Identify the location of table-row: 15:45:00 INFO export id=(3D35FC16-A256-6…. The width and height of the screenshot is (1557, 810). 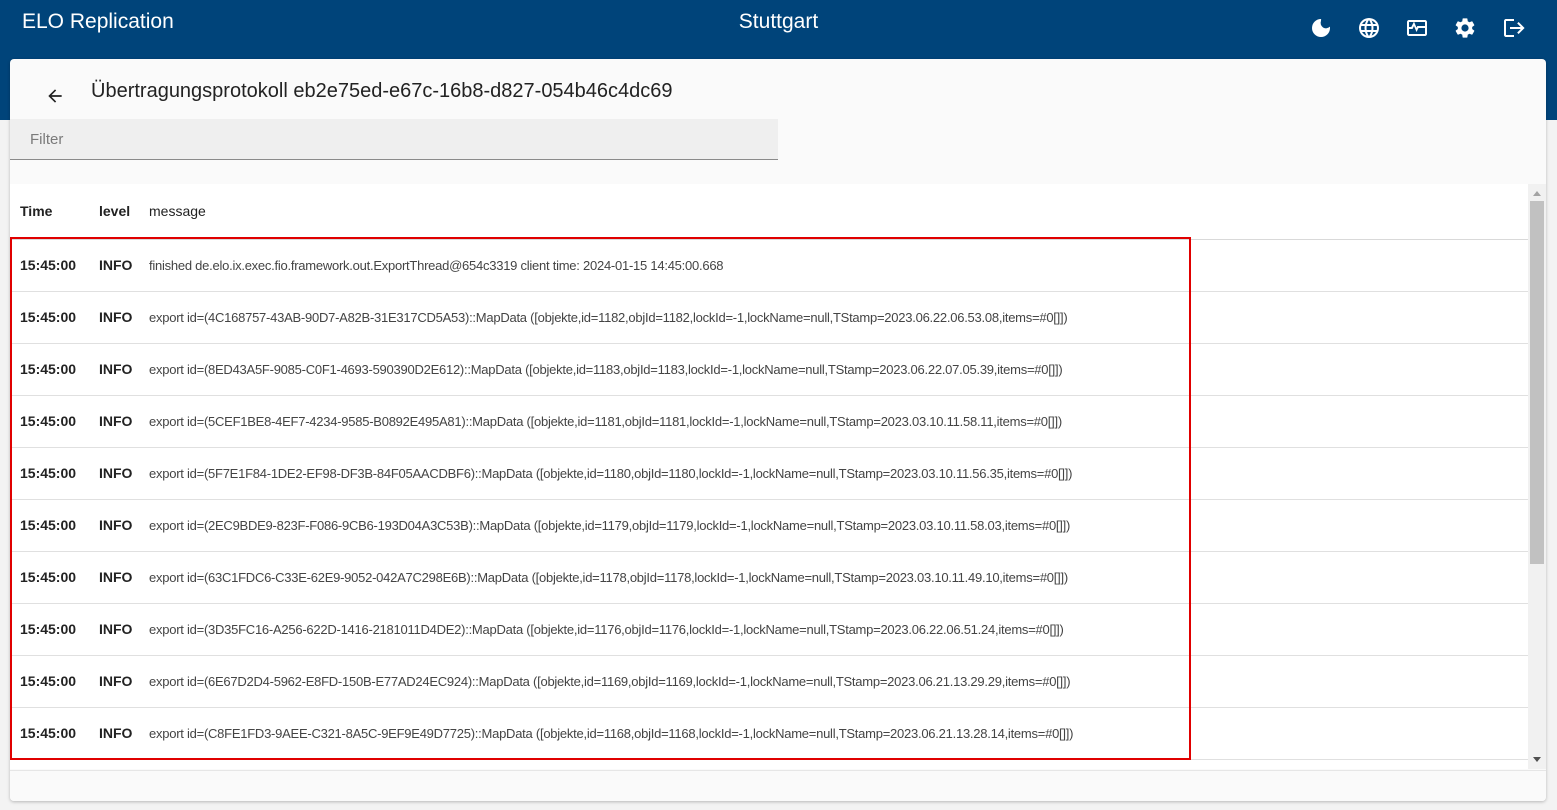
(769, 629).